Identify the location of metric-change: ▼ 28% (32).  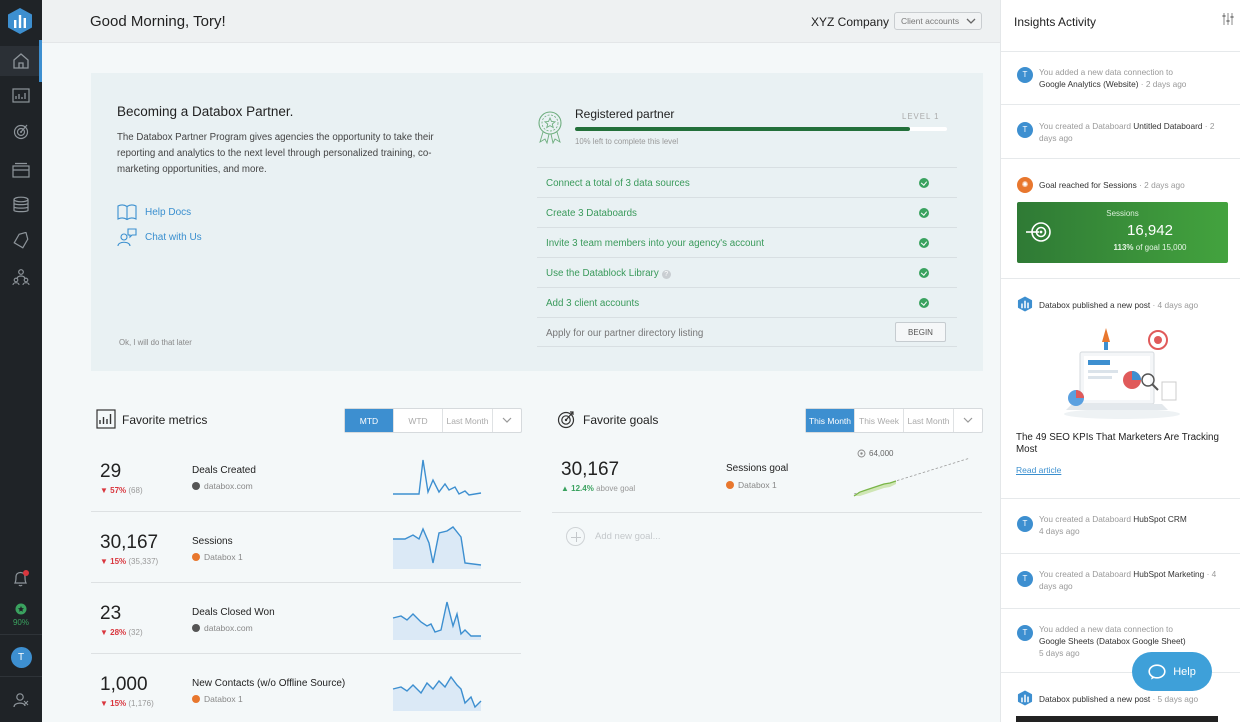
(121, 632).